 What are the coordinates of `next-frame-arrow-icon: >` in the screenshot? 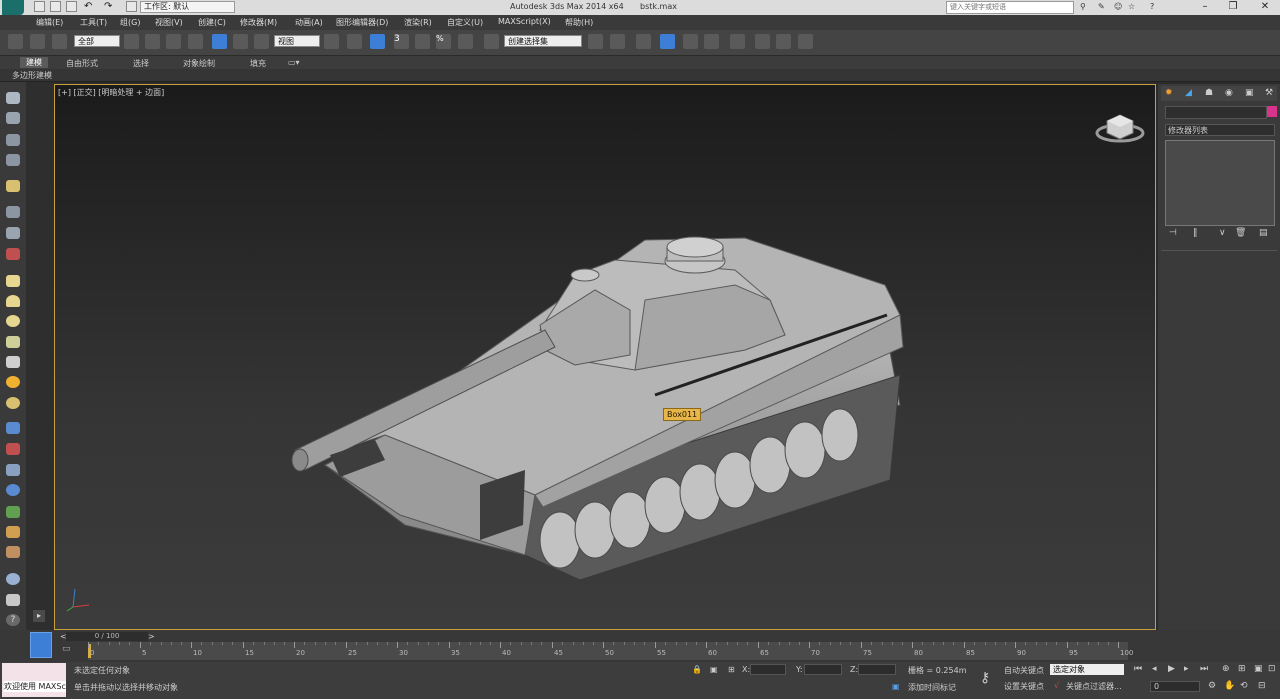 It's located at (153, 636).